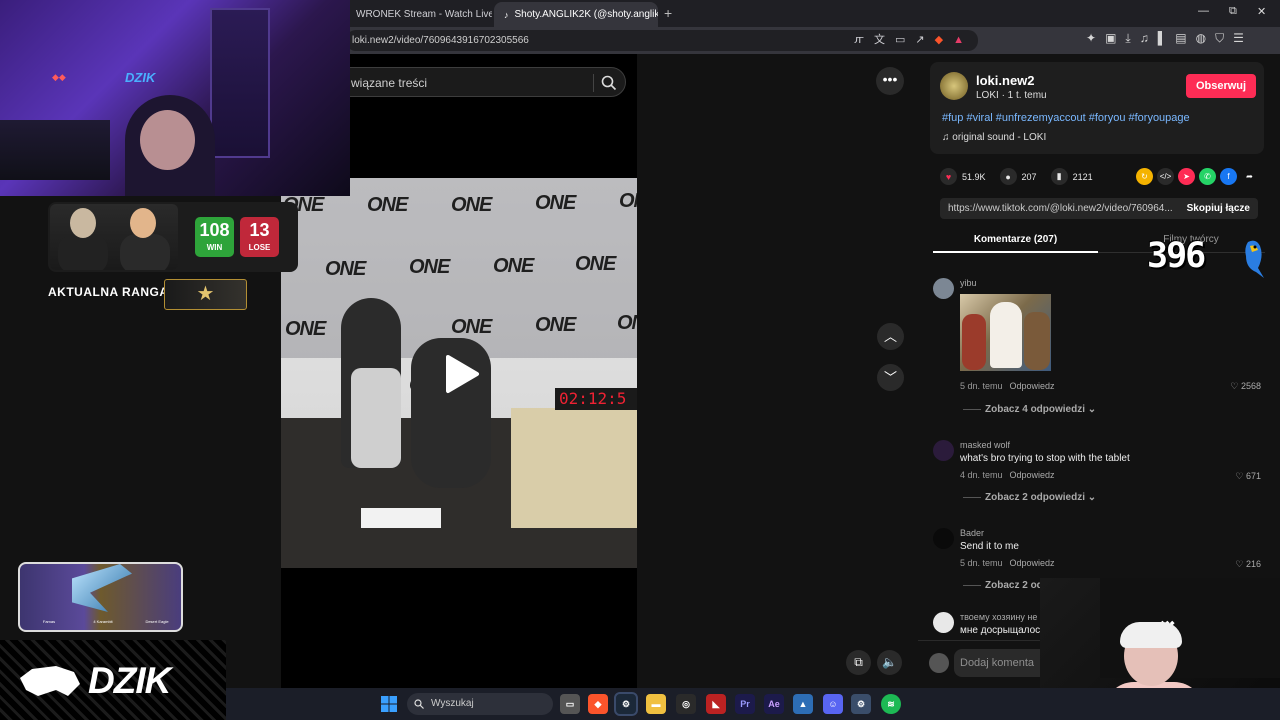 The height and width of the screenshot is (720, 1280). What do you see at coordinates (859, 40) in the screenshot?
I see `no-sound-icon: ꙥ` at bounding box center [859, 40].